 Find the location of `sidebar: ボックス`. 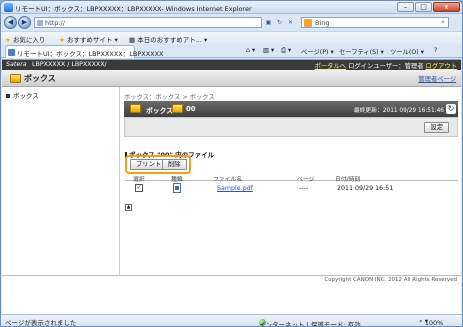

sidebar: ボックス is located at coordinates (61, 181).